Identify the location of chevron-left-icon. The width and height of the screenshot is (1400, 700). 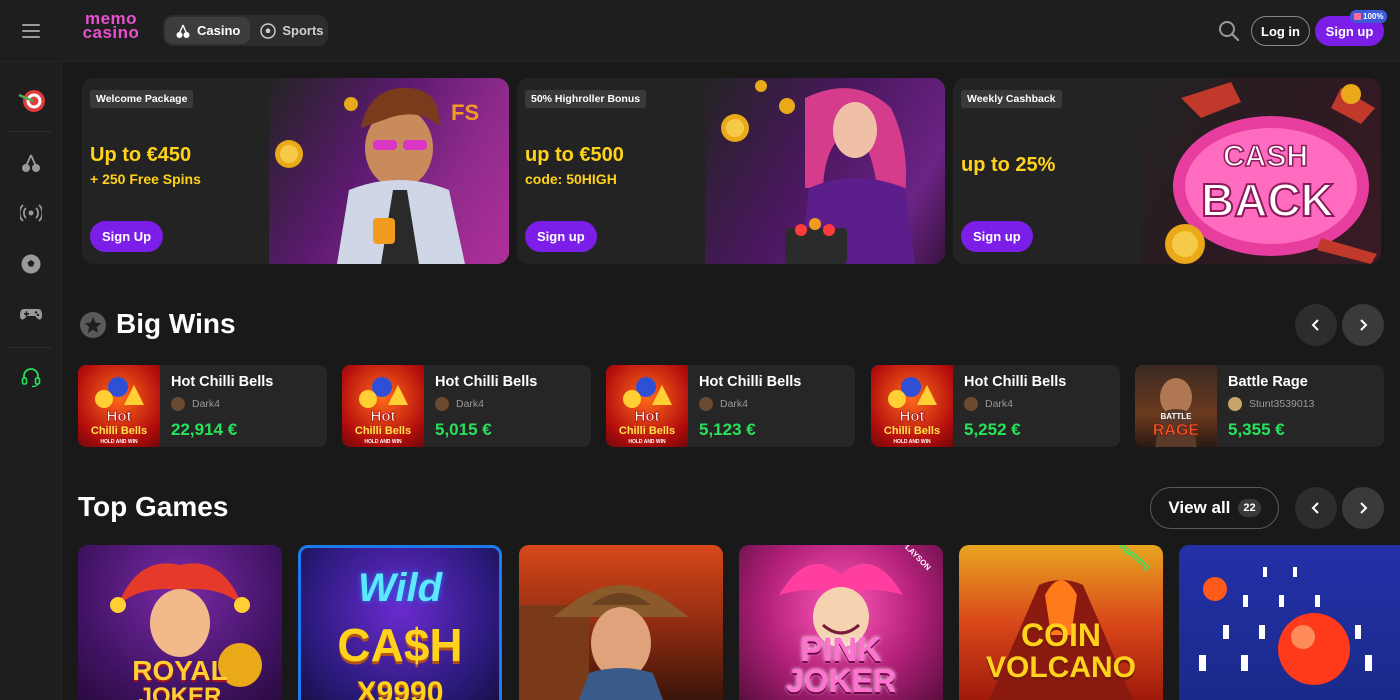
(1315, 508).